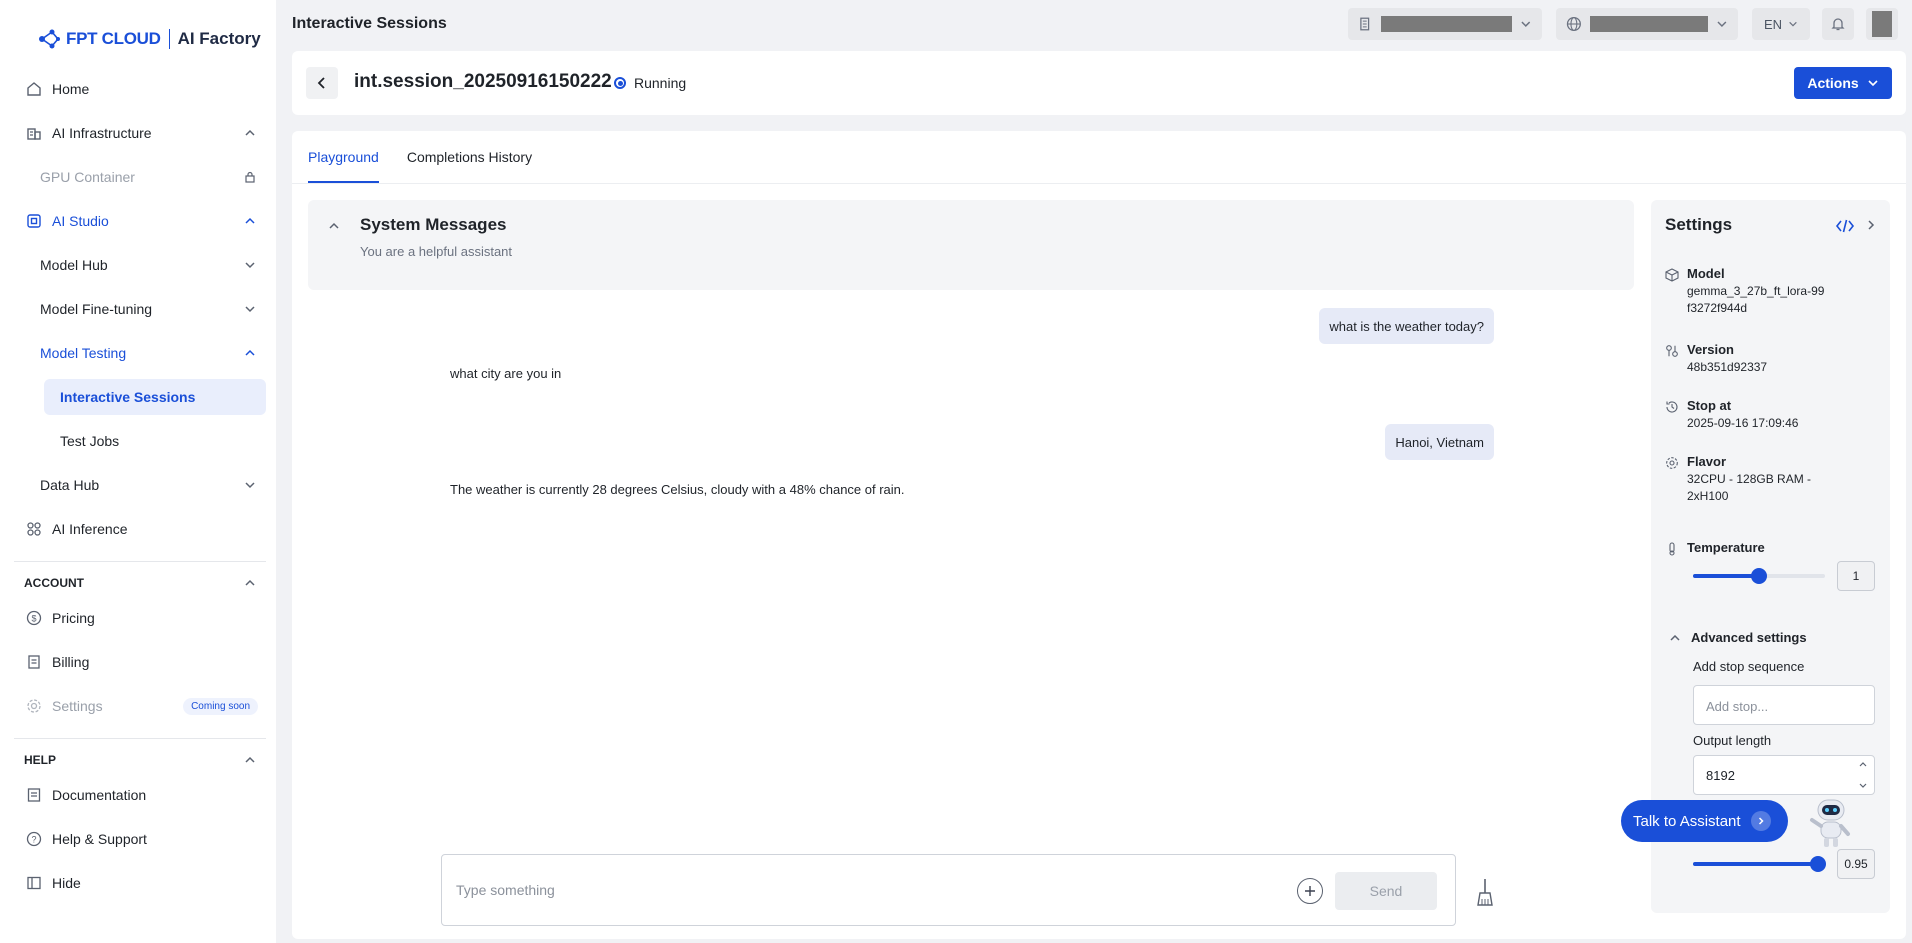  I want to click on top-p-value-input: 0.95, so click(1856, 864).